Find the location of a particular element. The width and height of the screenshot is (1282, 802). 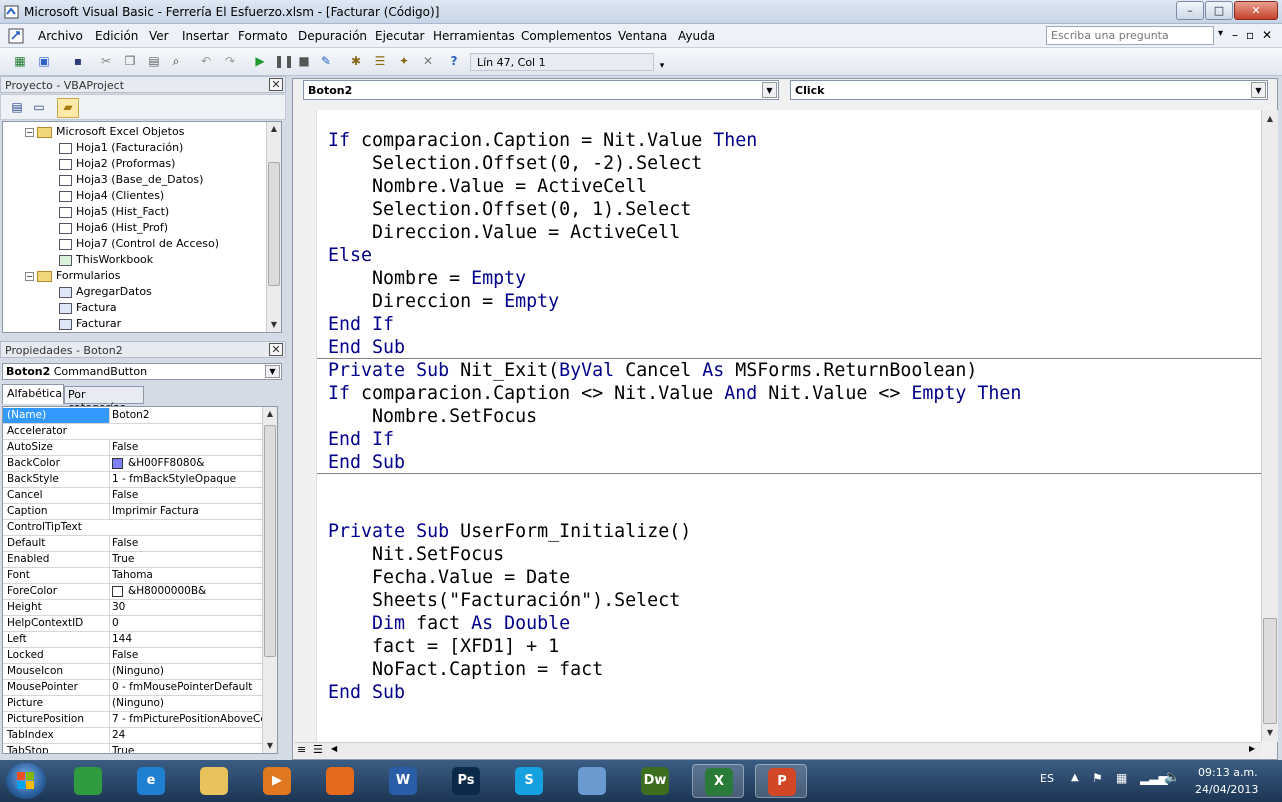

property-row: Caption Imprimir Factura is located at coordinates (133, 512).